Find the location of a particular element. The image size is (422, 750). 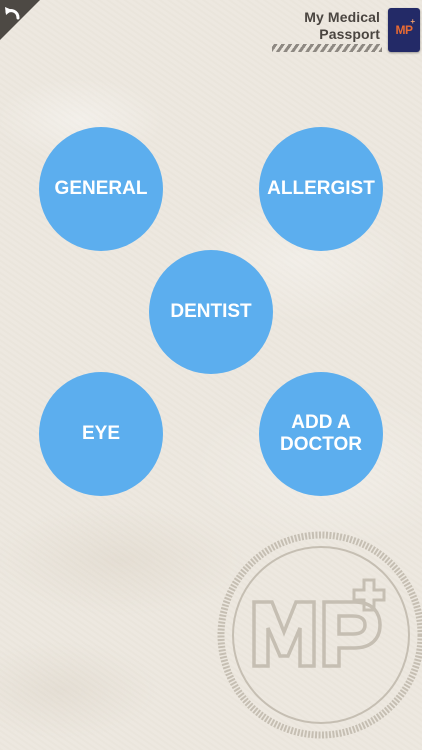

add-doctor-button: ADD A DOCTOR is located at coordinates (321, 434).